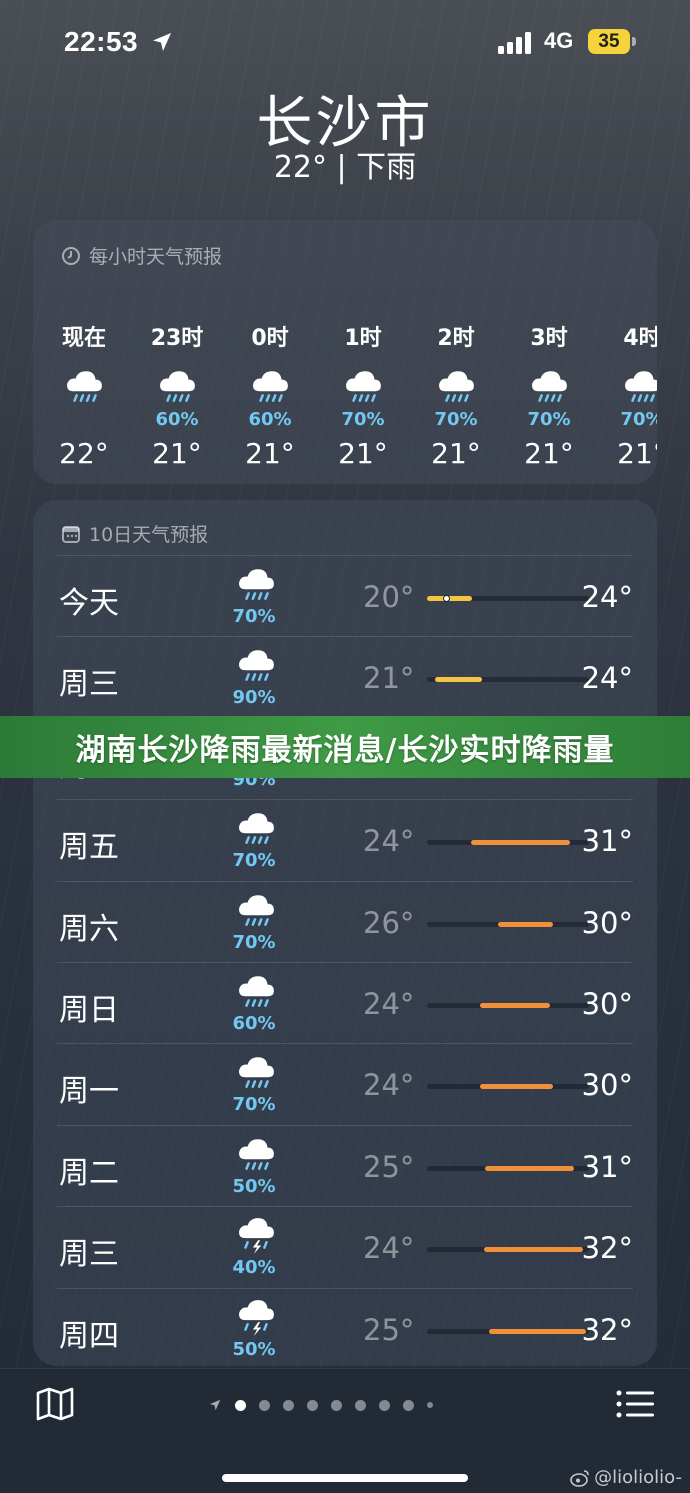 This screenshot has width=690, height=1493. I want to click on day-row: 周二 50% 25° 31°, so click(345, 1165).